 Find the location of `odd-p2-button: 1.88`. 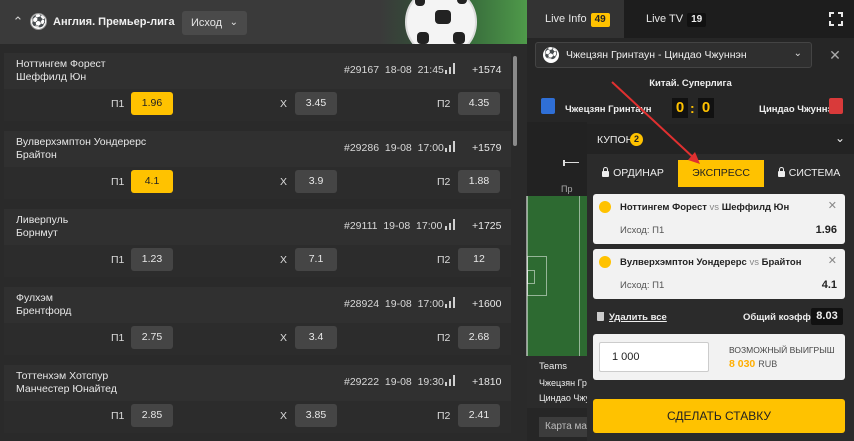

odd-p2-button: 1.88 is located at coordinates (479, 181).